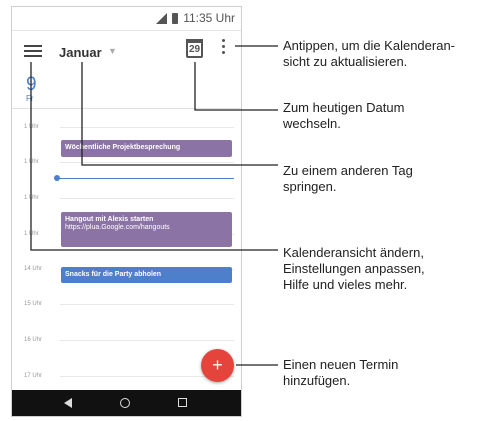 This screenshot has height=421, width=499. Describe the element at coordinates (80, 52) in the screenshot. I see `month-selector: Januar` at that location.